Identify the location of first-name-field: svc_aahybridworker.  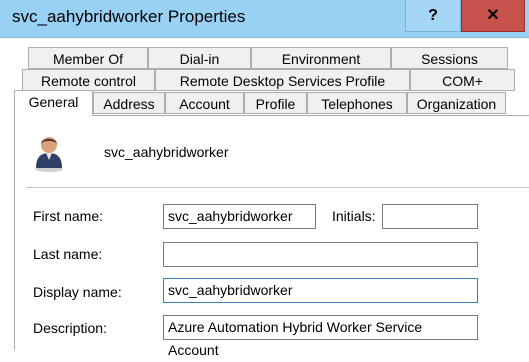
(239, 216).